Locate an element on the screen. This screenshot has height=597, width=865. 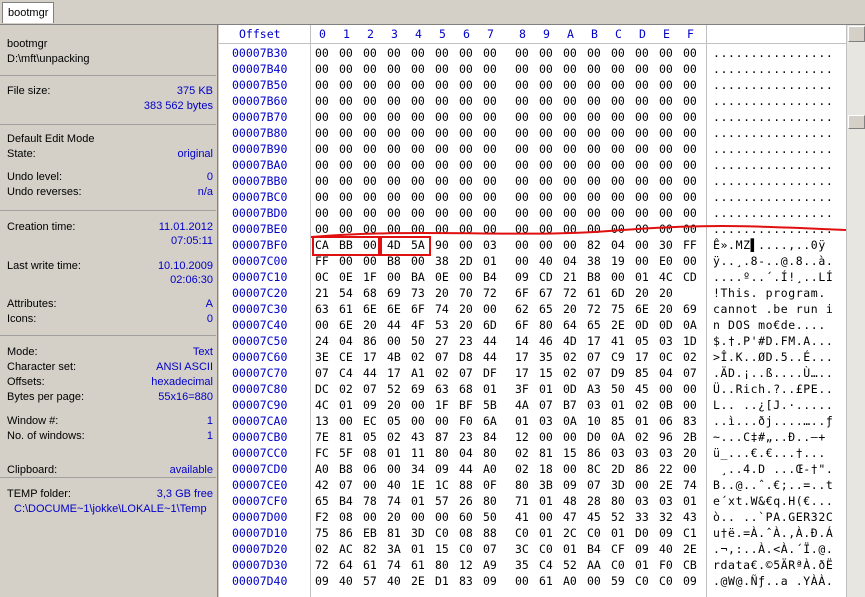
mode-row: Mode: Text is located at coordinates (110, 352).